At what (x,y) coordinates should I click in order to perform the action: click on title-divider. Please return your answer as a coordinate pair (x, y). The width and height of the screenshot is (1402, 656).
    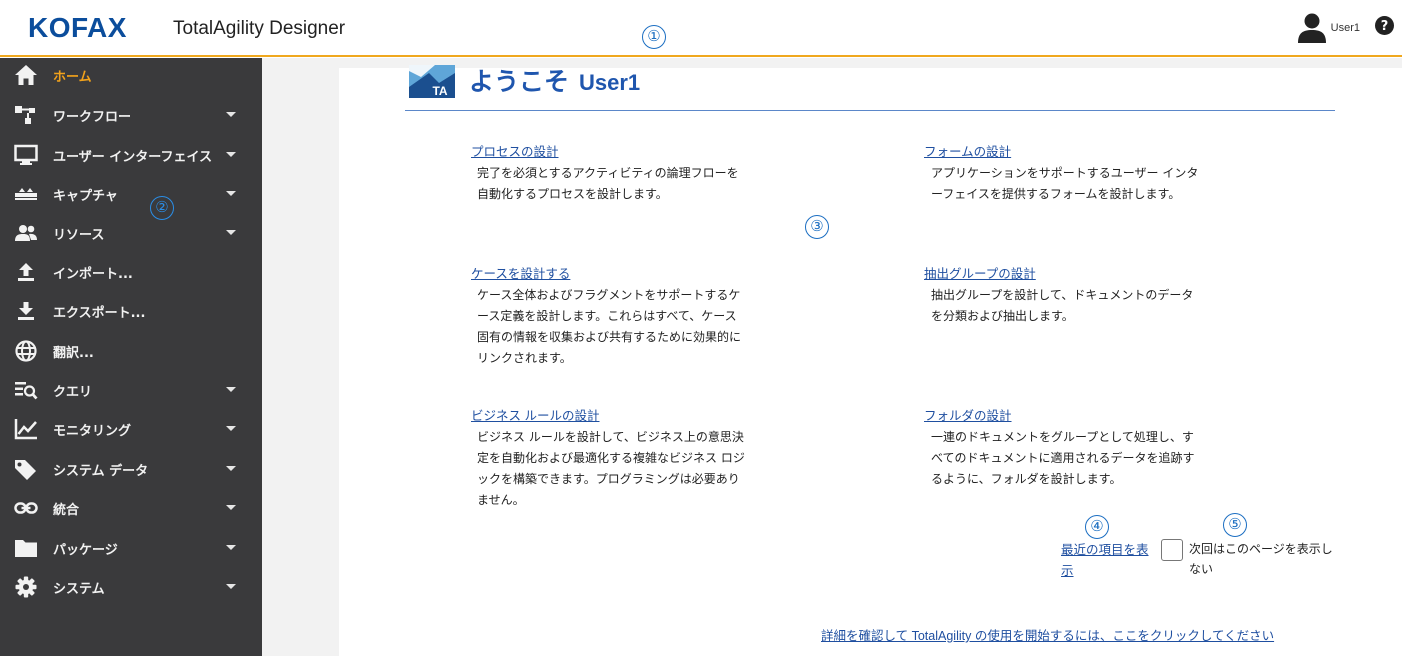
    Looking at the image, I should click on (870, 110).